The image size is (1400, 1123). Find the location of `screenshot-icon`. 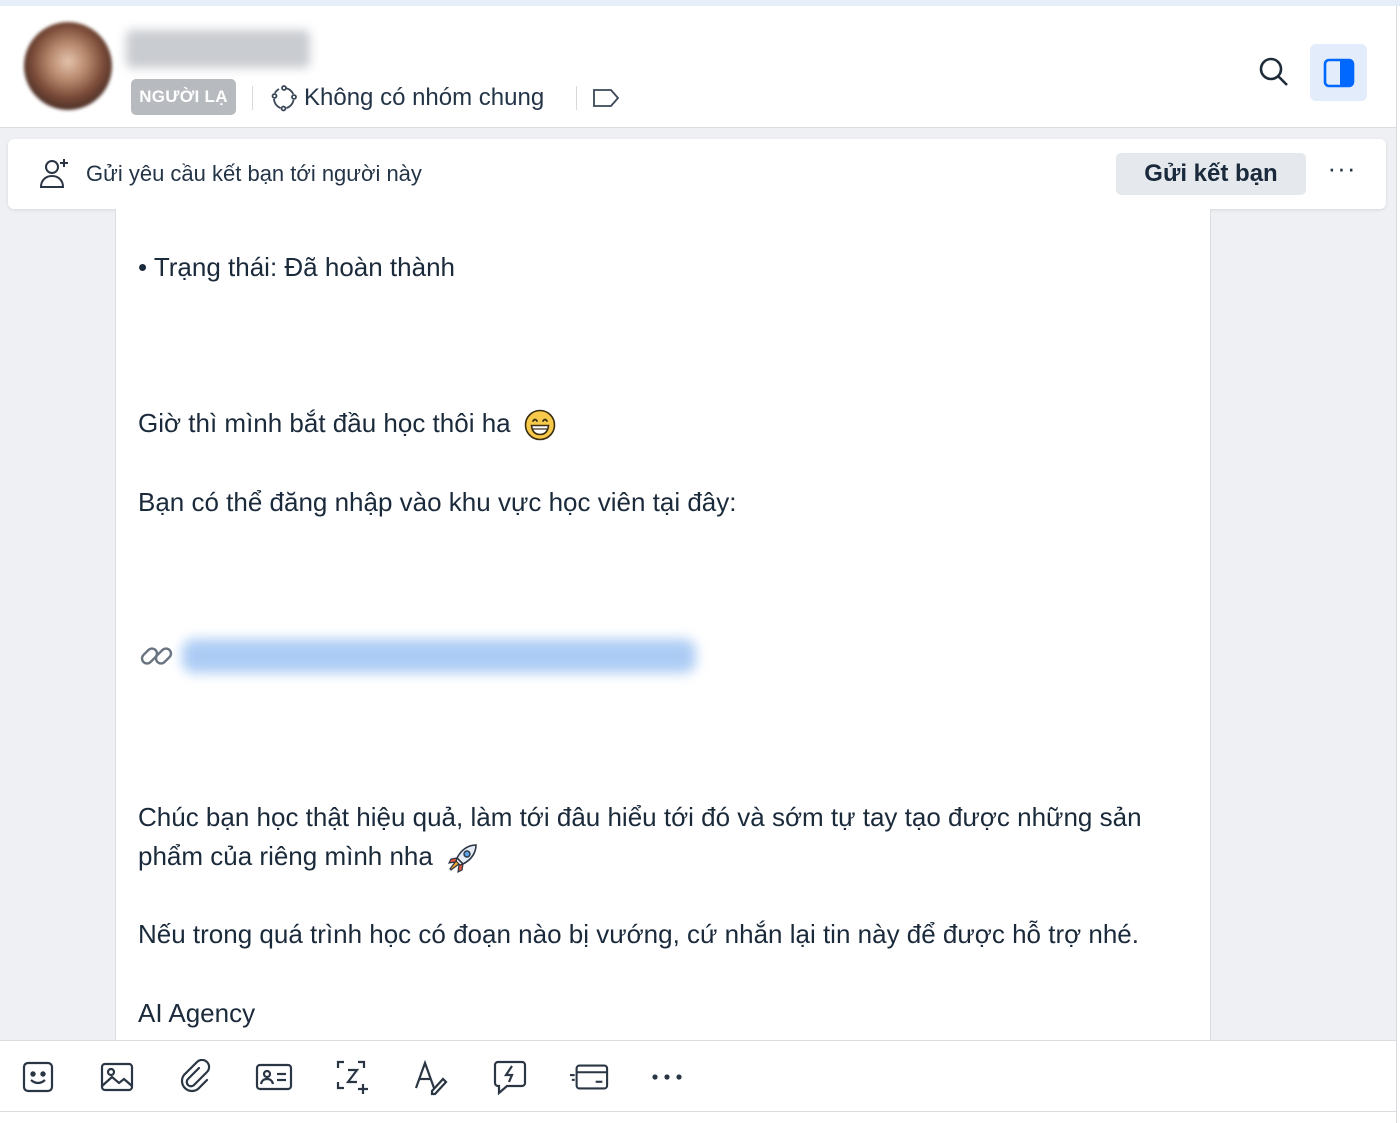

screenshot-icon is located at coordinates (352, 1077).